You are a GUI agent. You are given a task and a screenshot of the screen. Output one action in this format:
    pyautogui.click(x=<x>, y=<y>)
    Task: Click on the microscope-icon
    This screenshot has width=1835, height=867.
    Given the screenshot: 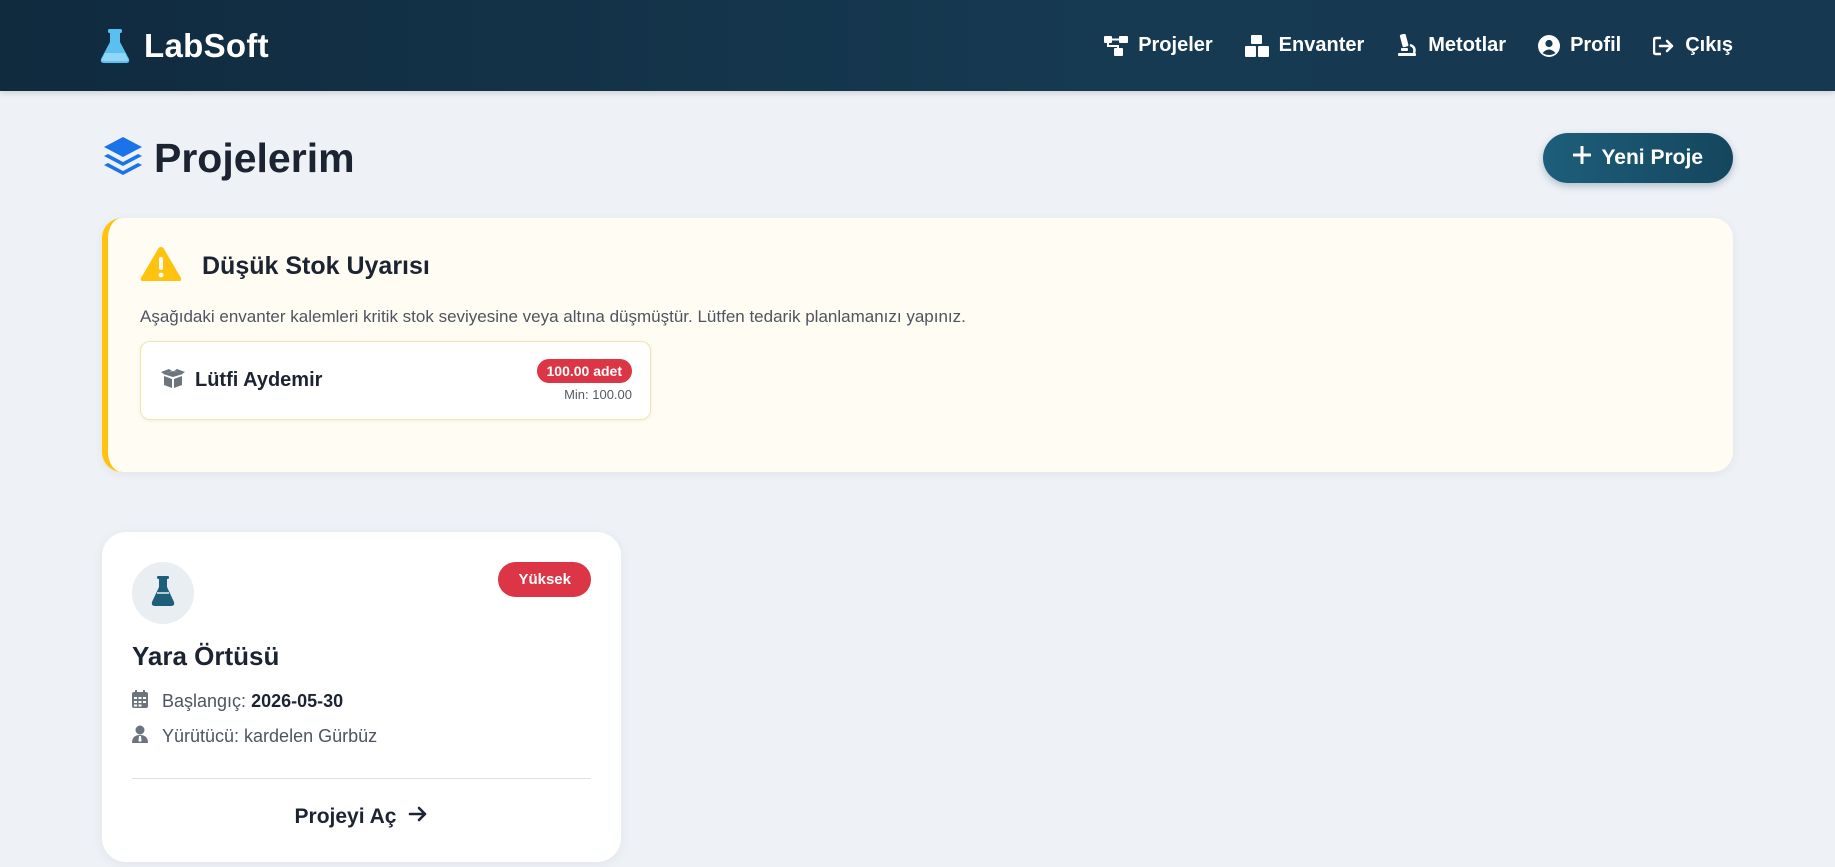 What is the action you would take?
    pyautogui.click(x=1407, y=45)
    